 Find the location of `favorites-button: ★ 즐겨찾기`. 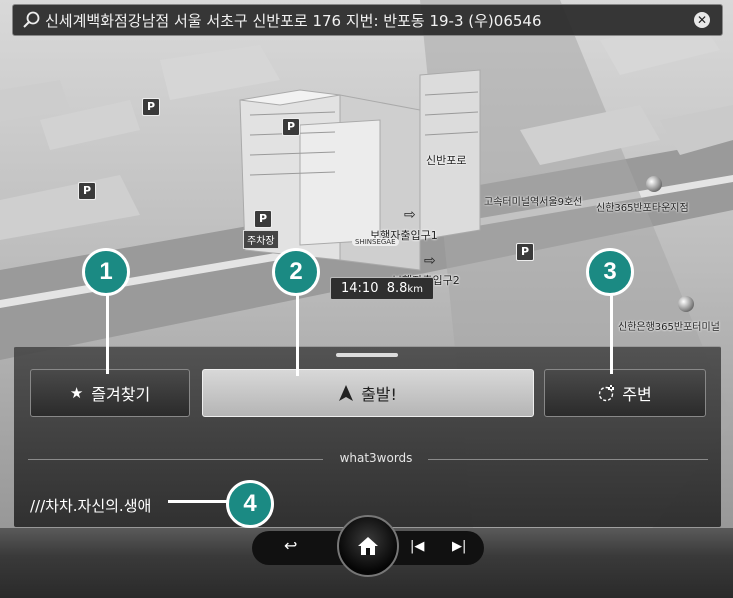

favorites-button: ★ 즐겨찾기 is located at coordinates (110, 393).